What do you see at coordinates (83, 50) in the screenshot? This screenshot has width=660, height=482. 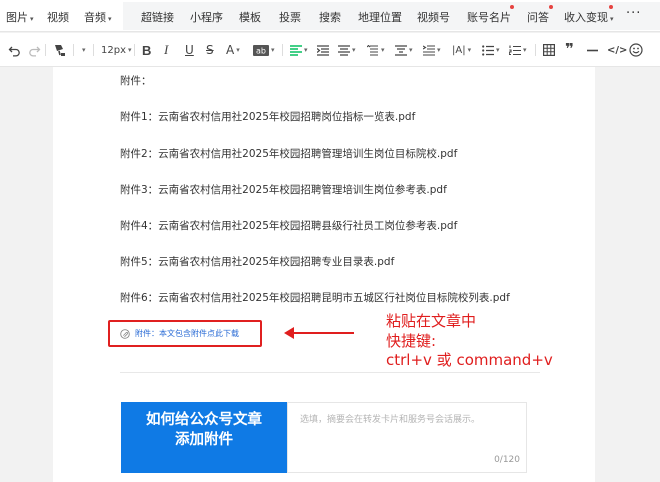 I see `font-family-select: ▾` at bounding box center [83, 50].